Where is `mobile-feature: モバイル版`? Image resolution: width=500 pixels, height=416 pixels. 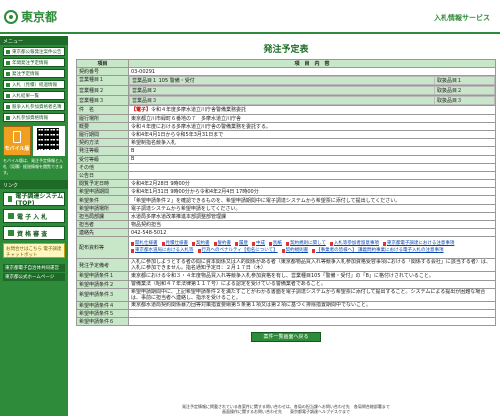 mobile-feature: モバイル版 is located at coordinates (34, 141).